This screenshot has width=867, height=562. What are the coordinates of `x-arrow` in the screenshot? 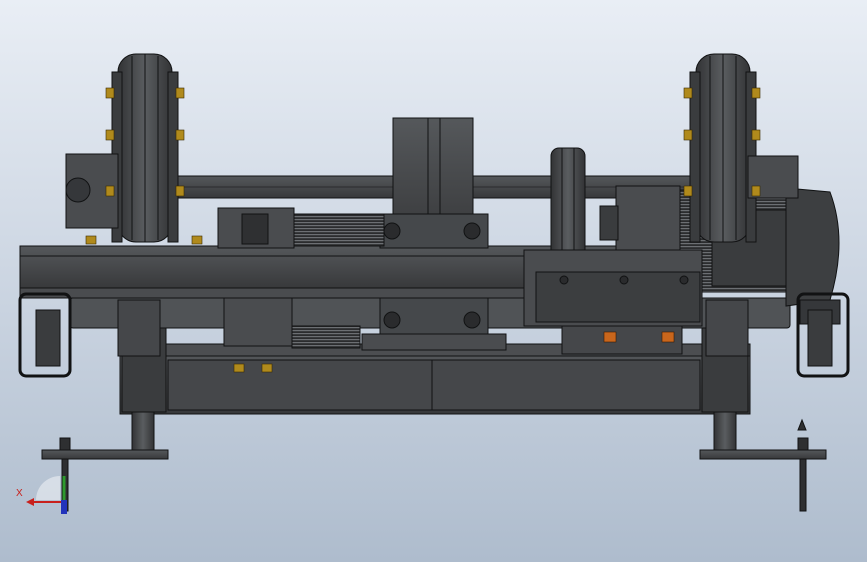 It's located at (30, 502).